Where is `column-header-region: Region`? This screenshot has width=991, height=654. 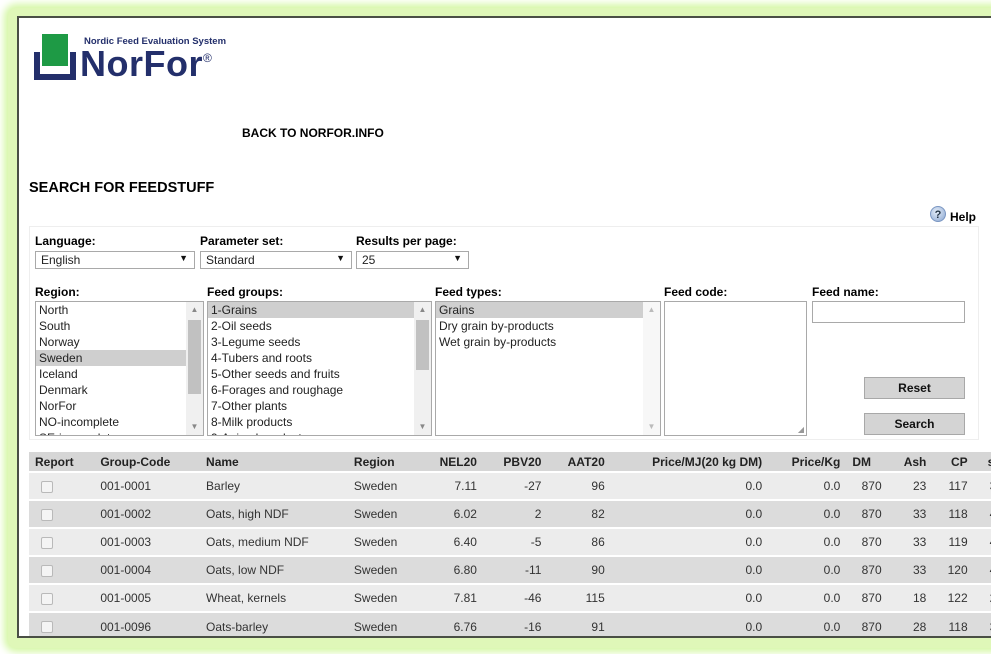
column-header-region: Region is located at coordinates (383, 462).